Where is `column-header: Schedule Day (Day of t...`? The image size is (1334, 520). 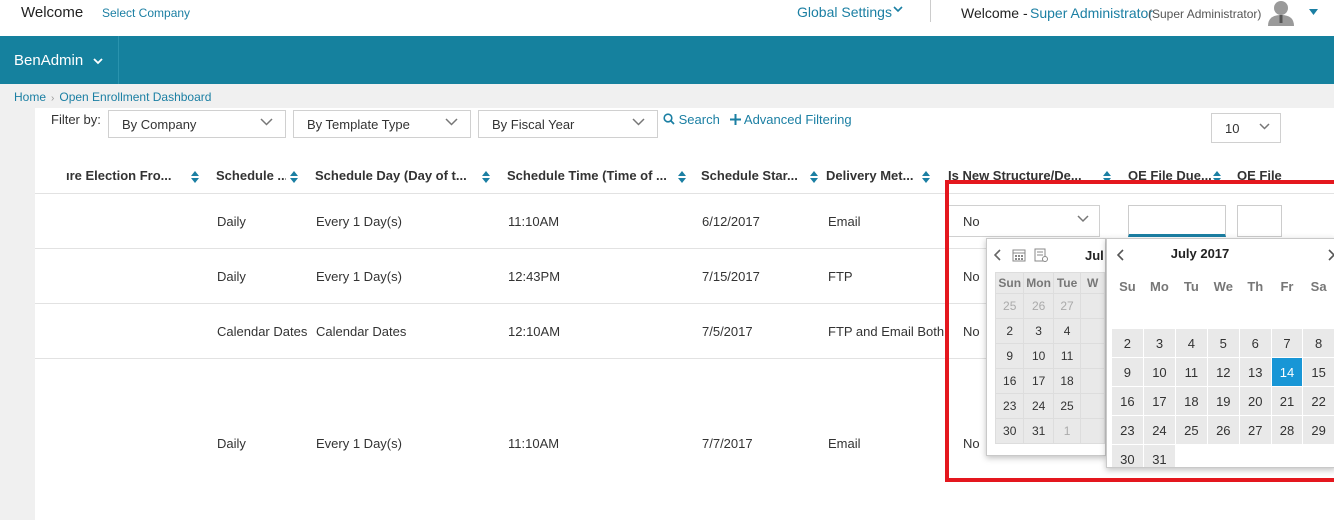 column-header: Schedule Day (Day of t... is located at coordinates (395, 175).